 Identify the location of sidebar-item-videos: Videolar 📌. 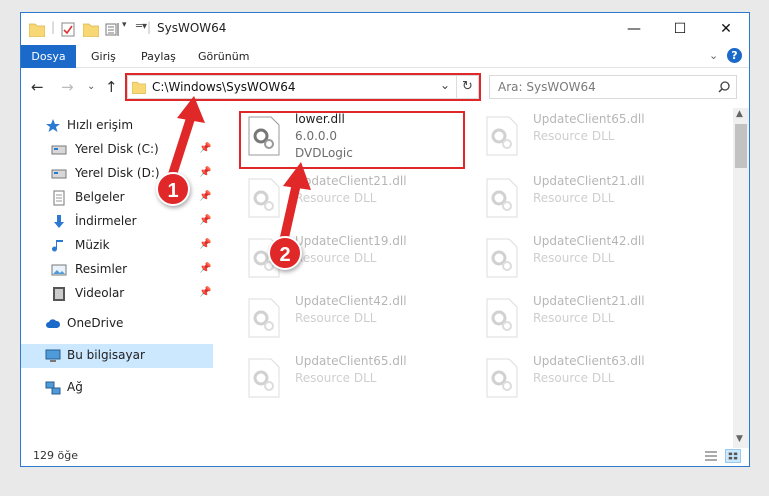
(117, 294).